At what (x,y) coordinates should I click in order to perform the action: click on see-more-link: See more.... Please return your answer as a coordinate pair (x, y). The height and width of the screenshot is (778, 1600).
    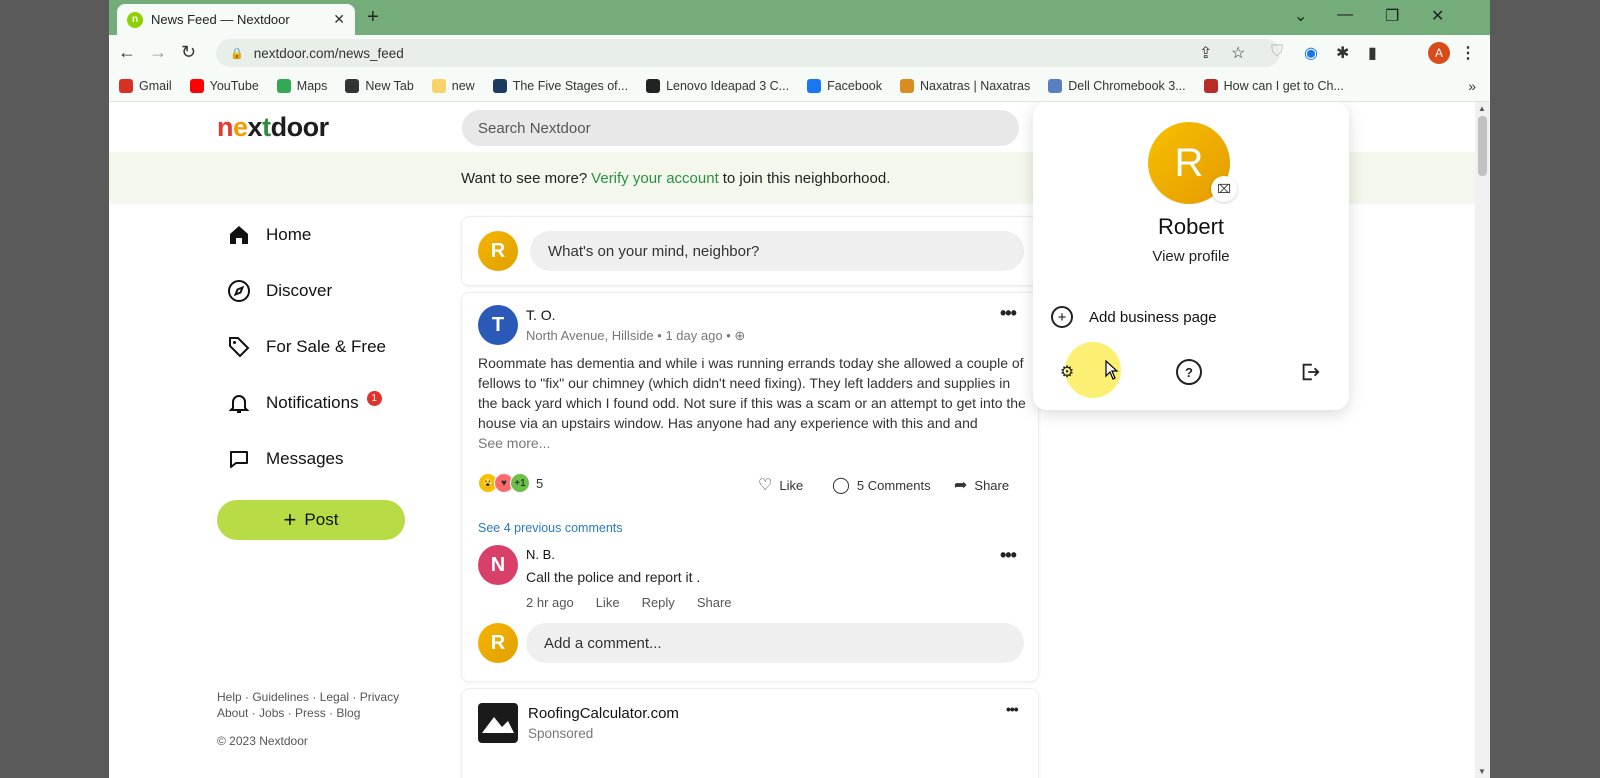
    Looking at the image, I should click on (514, 443).